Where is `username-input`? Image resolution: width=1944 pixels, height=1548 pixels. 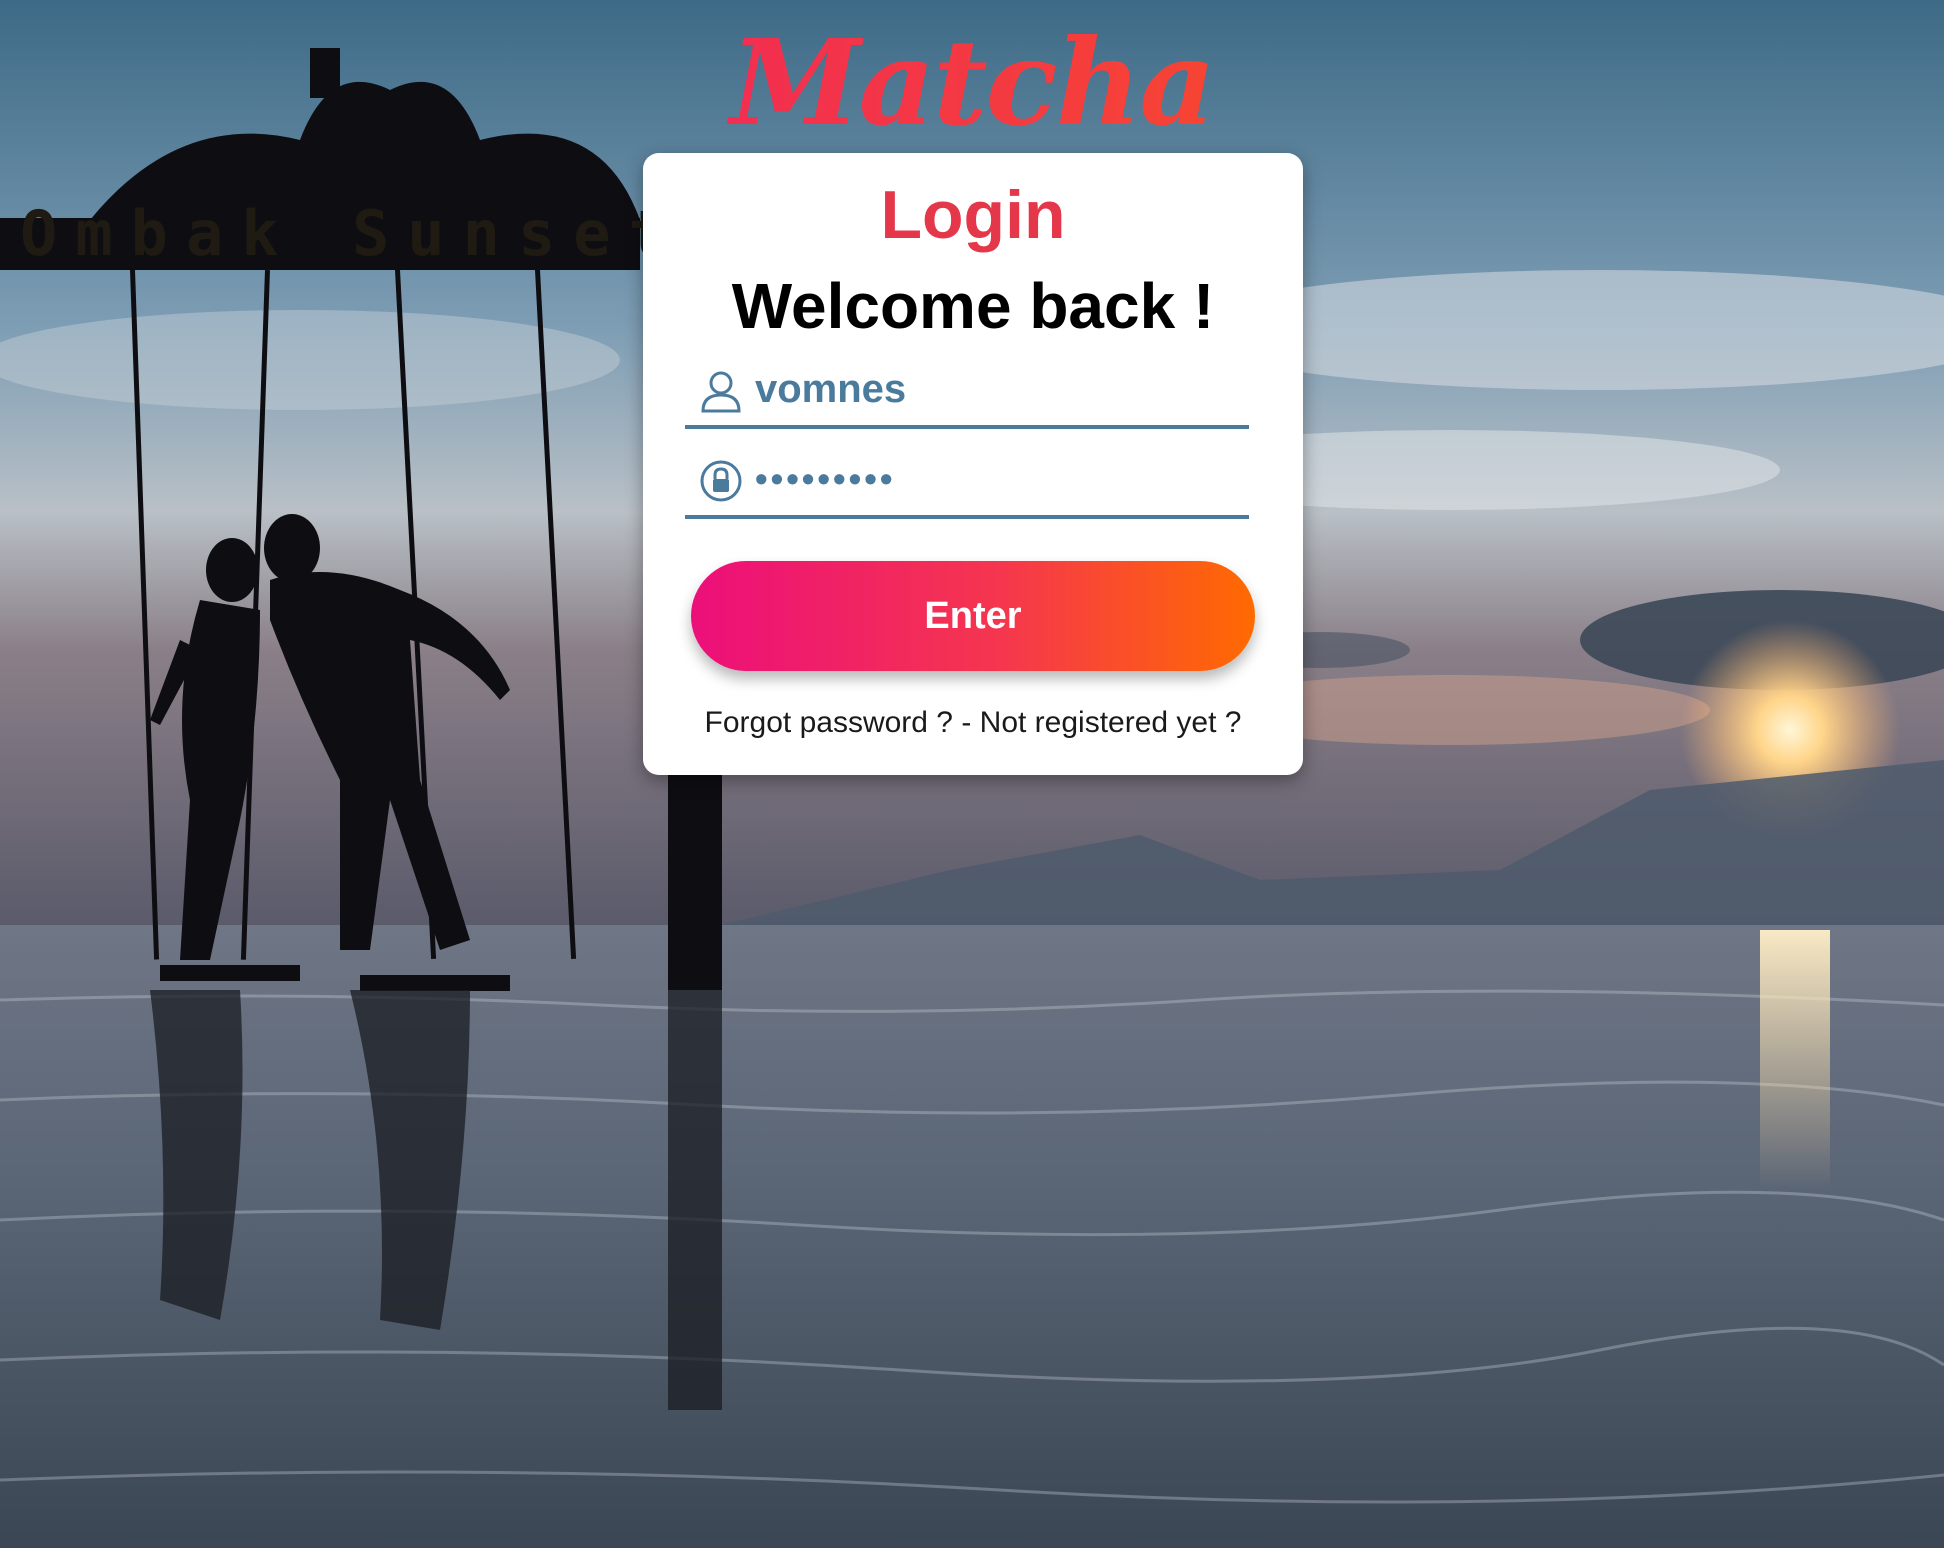
username-input is located at coordinates (995, 389).